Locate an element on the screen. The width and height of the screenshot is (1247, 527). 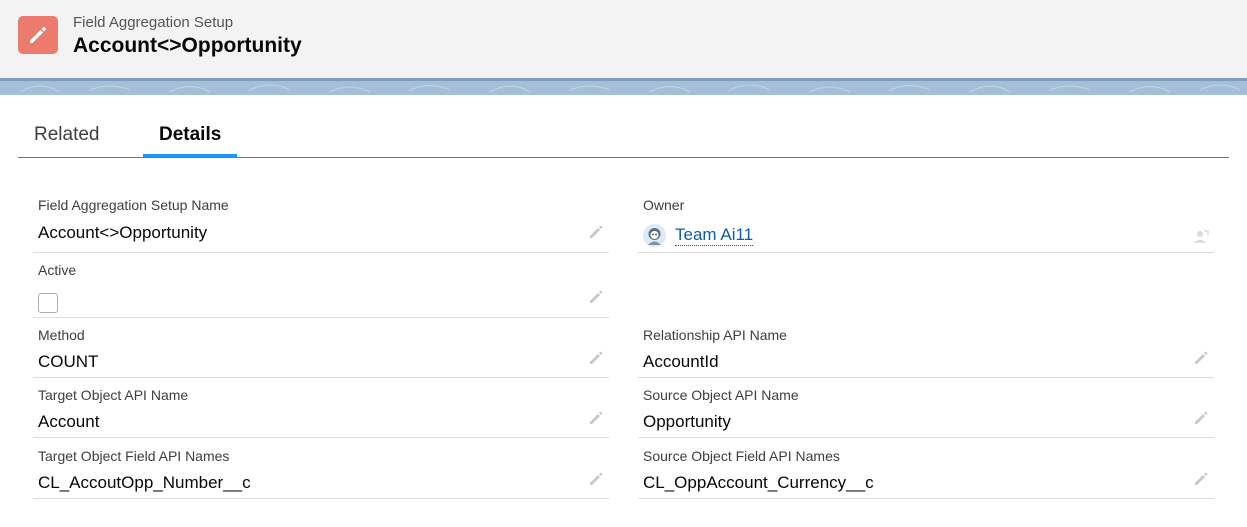
field-value: Account is located at coordinates (69, 421).